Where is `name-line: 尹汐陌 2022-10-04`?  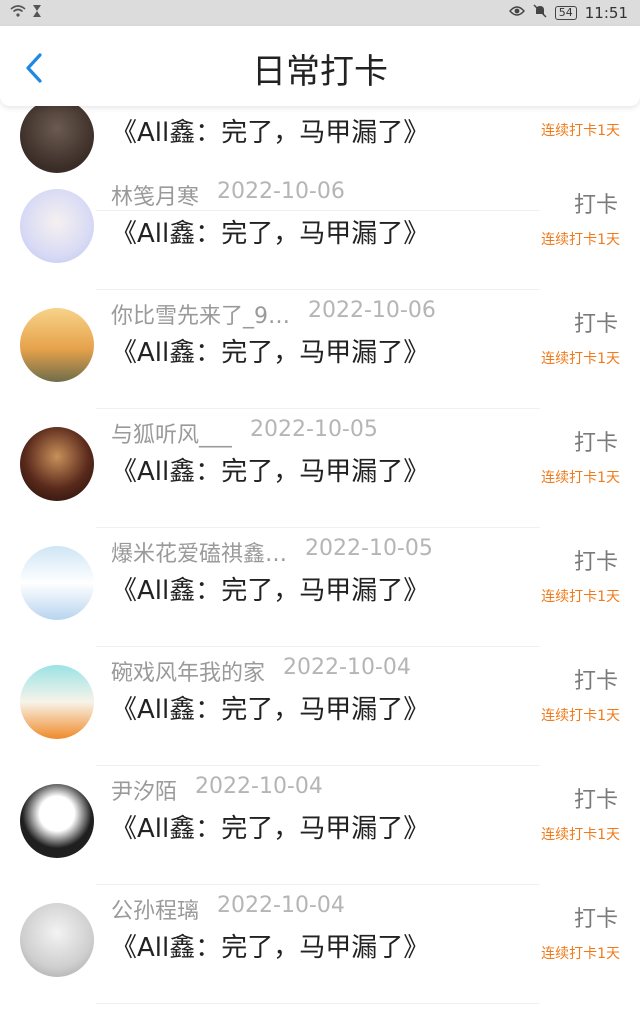
name-line: 尹汐陌 2022-10-04 is located at coordinates (217, 790).